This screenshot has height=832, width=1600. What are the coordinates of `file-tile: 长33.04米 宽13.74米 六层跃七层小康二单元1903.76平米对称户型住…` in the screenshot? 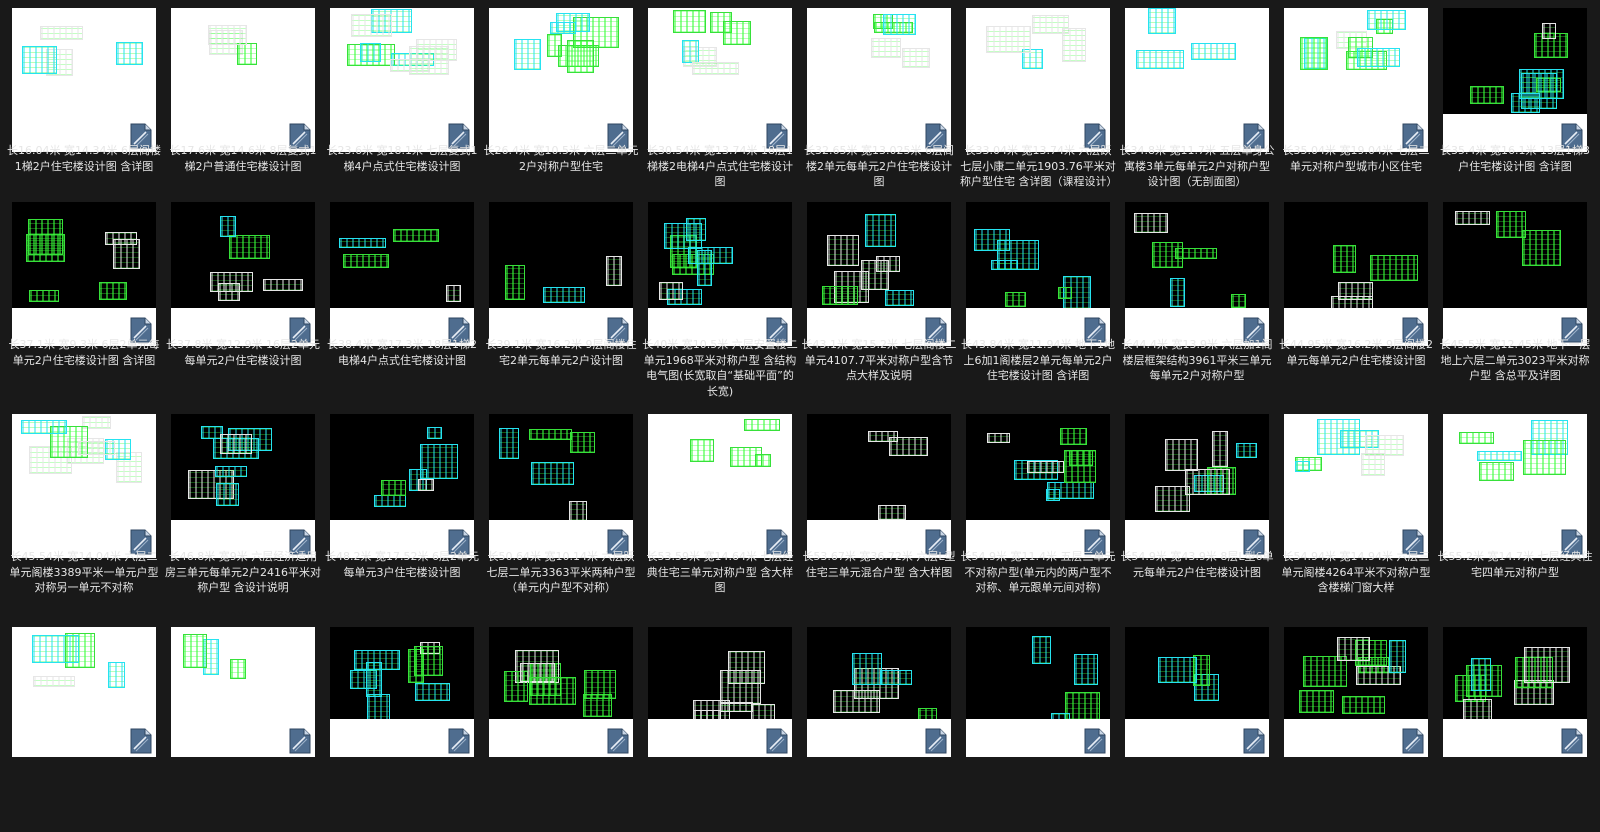 It's located at (1036, 110).